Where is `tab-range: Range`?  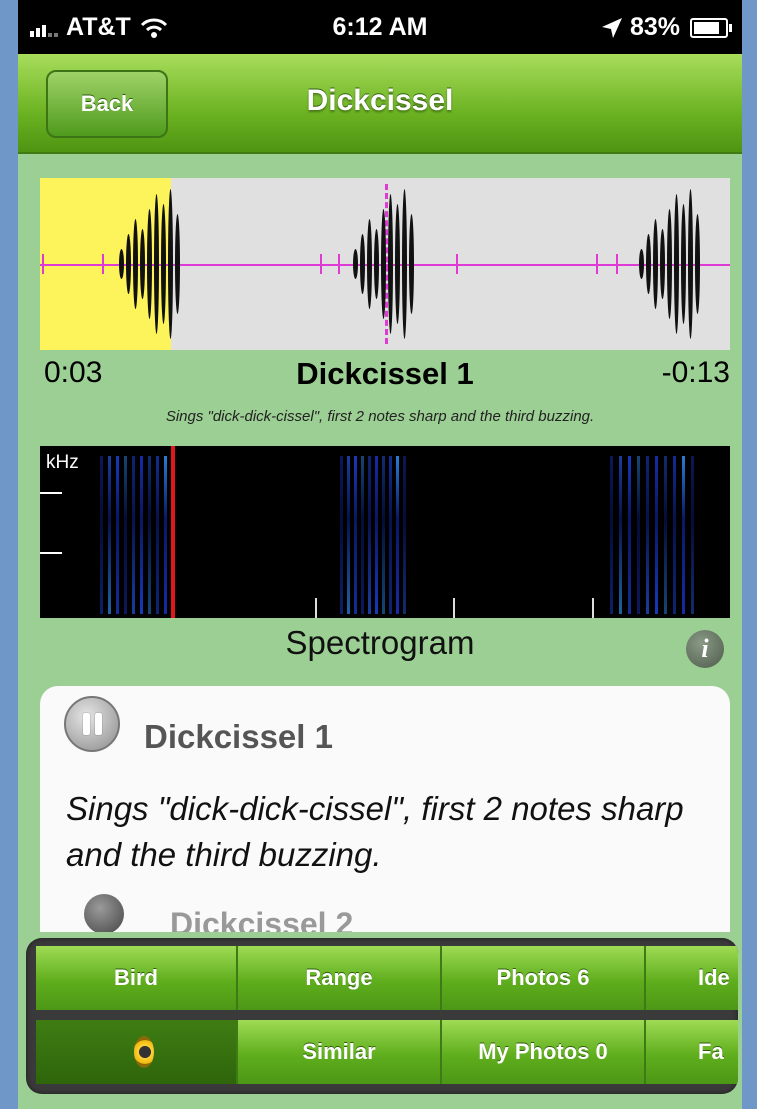 tab-range: Range is located at coordinates (340, 978).